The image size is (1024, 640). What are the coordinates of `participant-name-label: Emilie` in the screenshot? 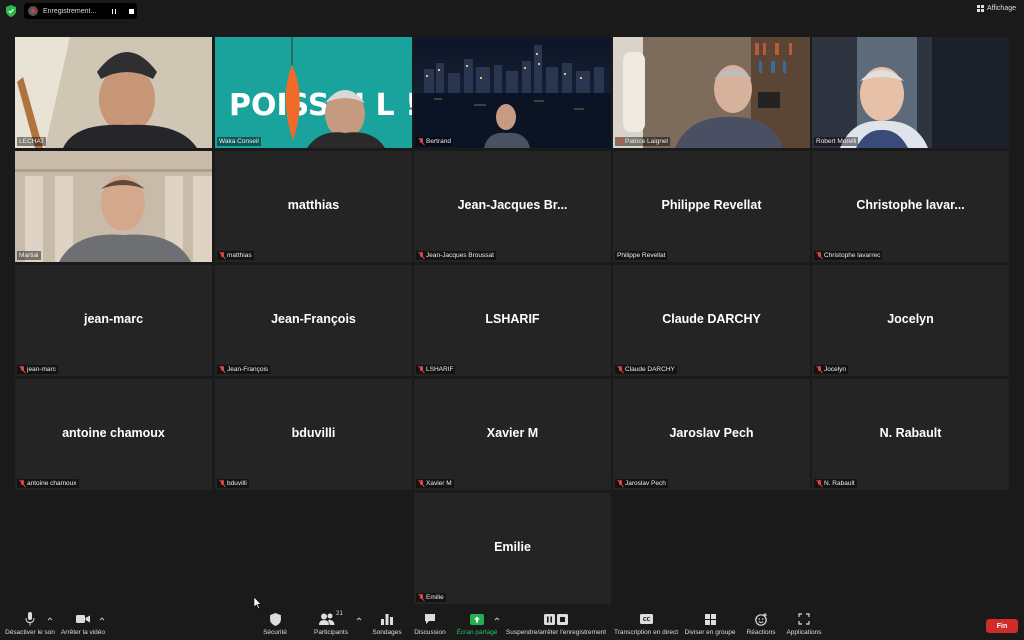 It's located at (431, 597).